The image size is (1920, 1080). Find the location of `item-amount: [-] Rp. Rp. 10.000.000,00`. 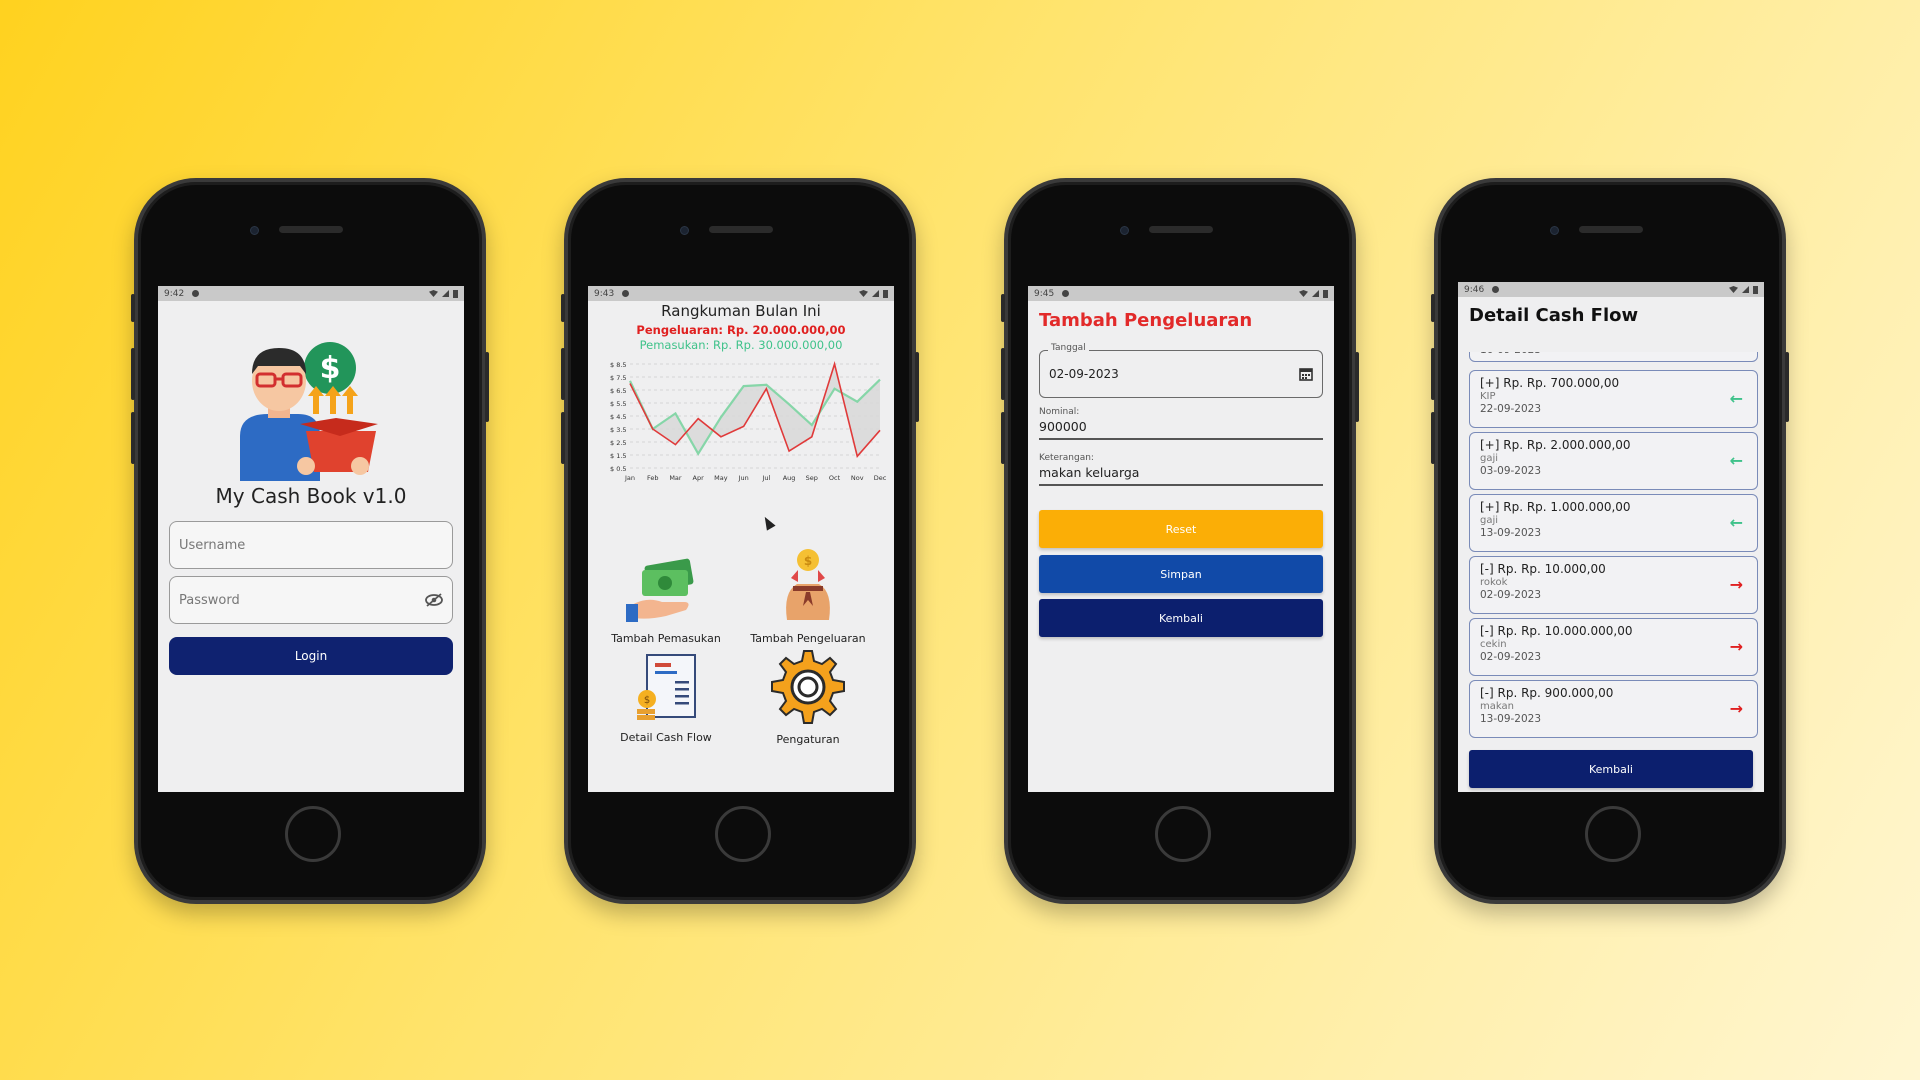

item-amount: [-] Rp. Rp. 10.000.000,00 is located at coordinates (1556, 631).